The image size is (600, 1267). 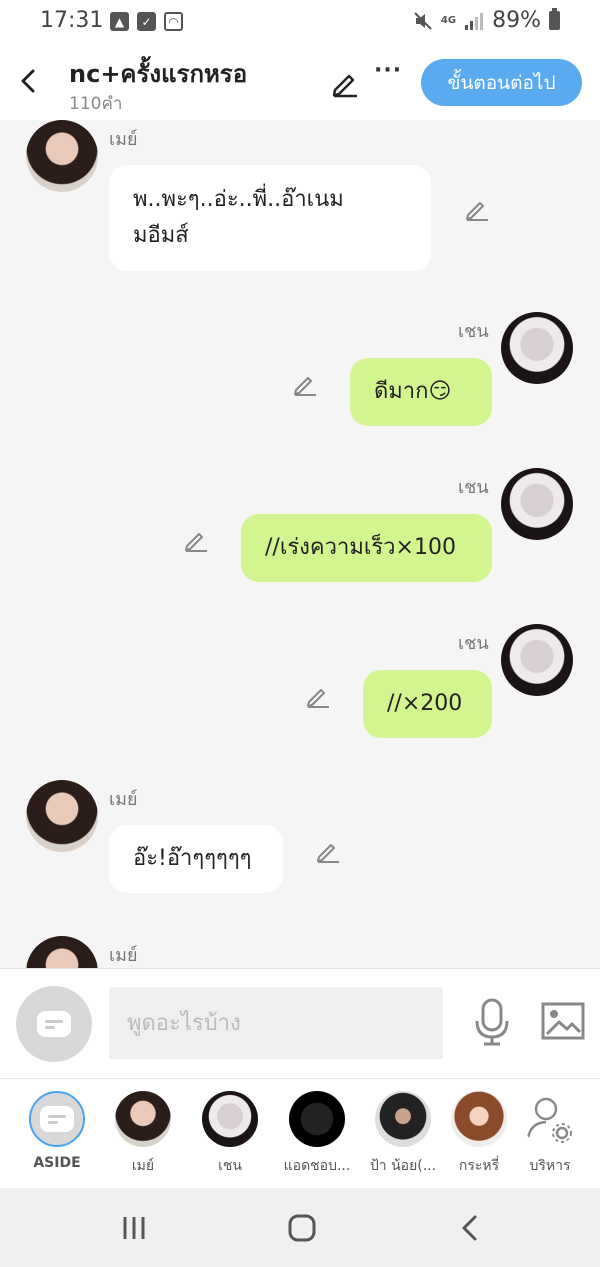 I want to click on image-icon, so click(x=563, y=1021).